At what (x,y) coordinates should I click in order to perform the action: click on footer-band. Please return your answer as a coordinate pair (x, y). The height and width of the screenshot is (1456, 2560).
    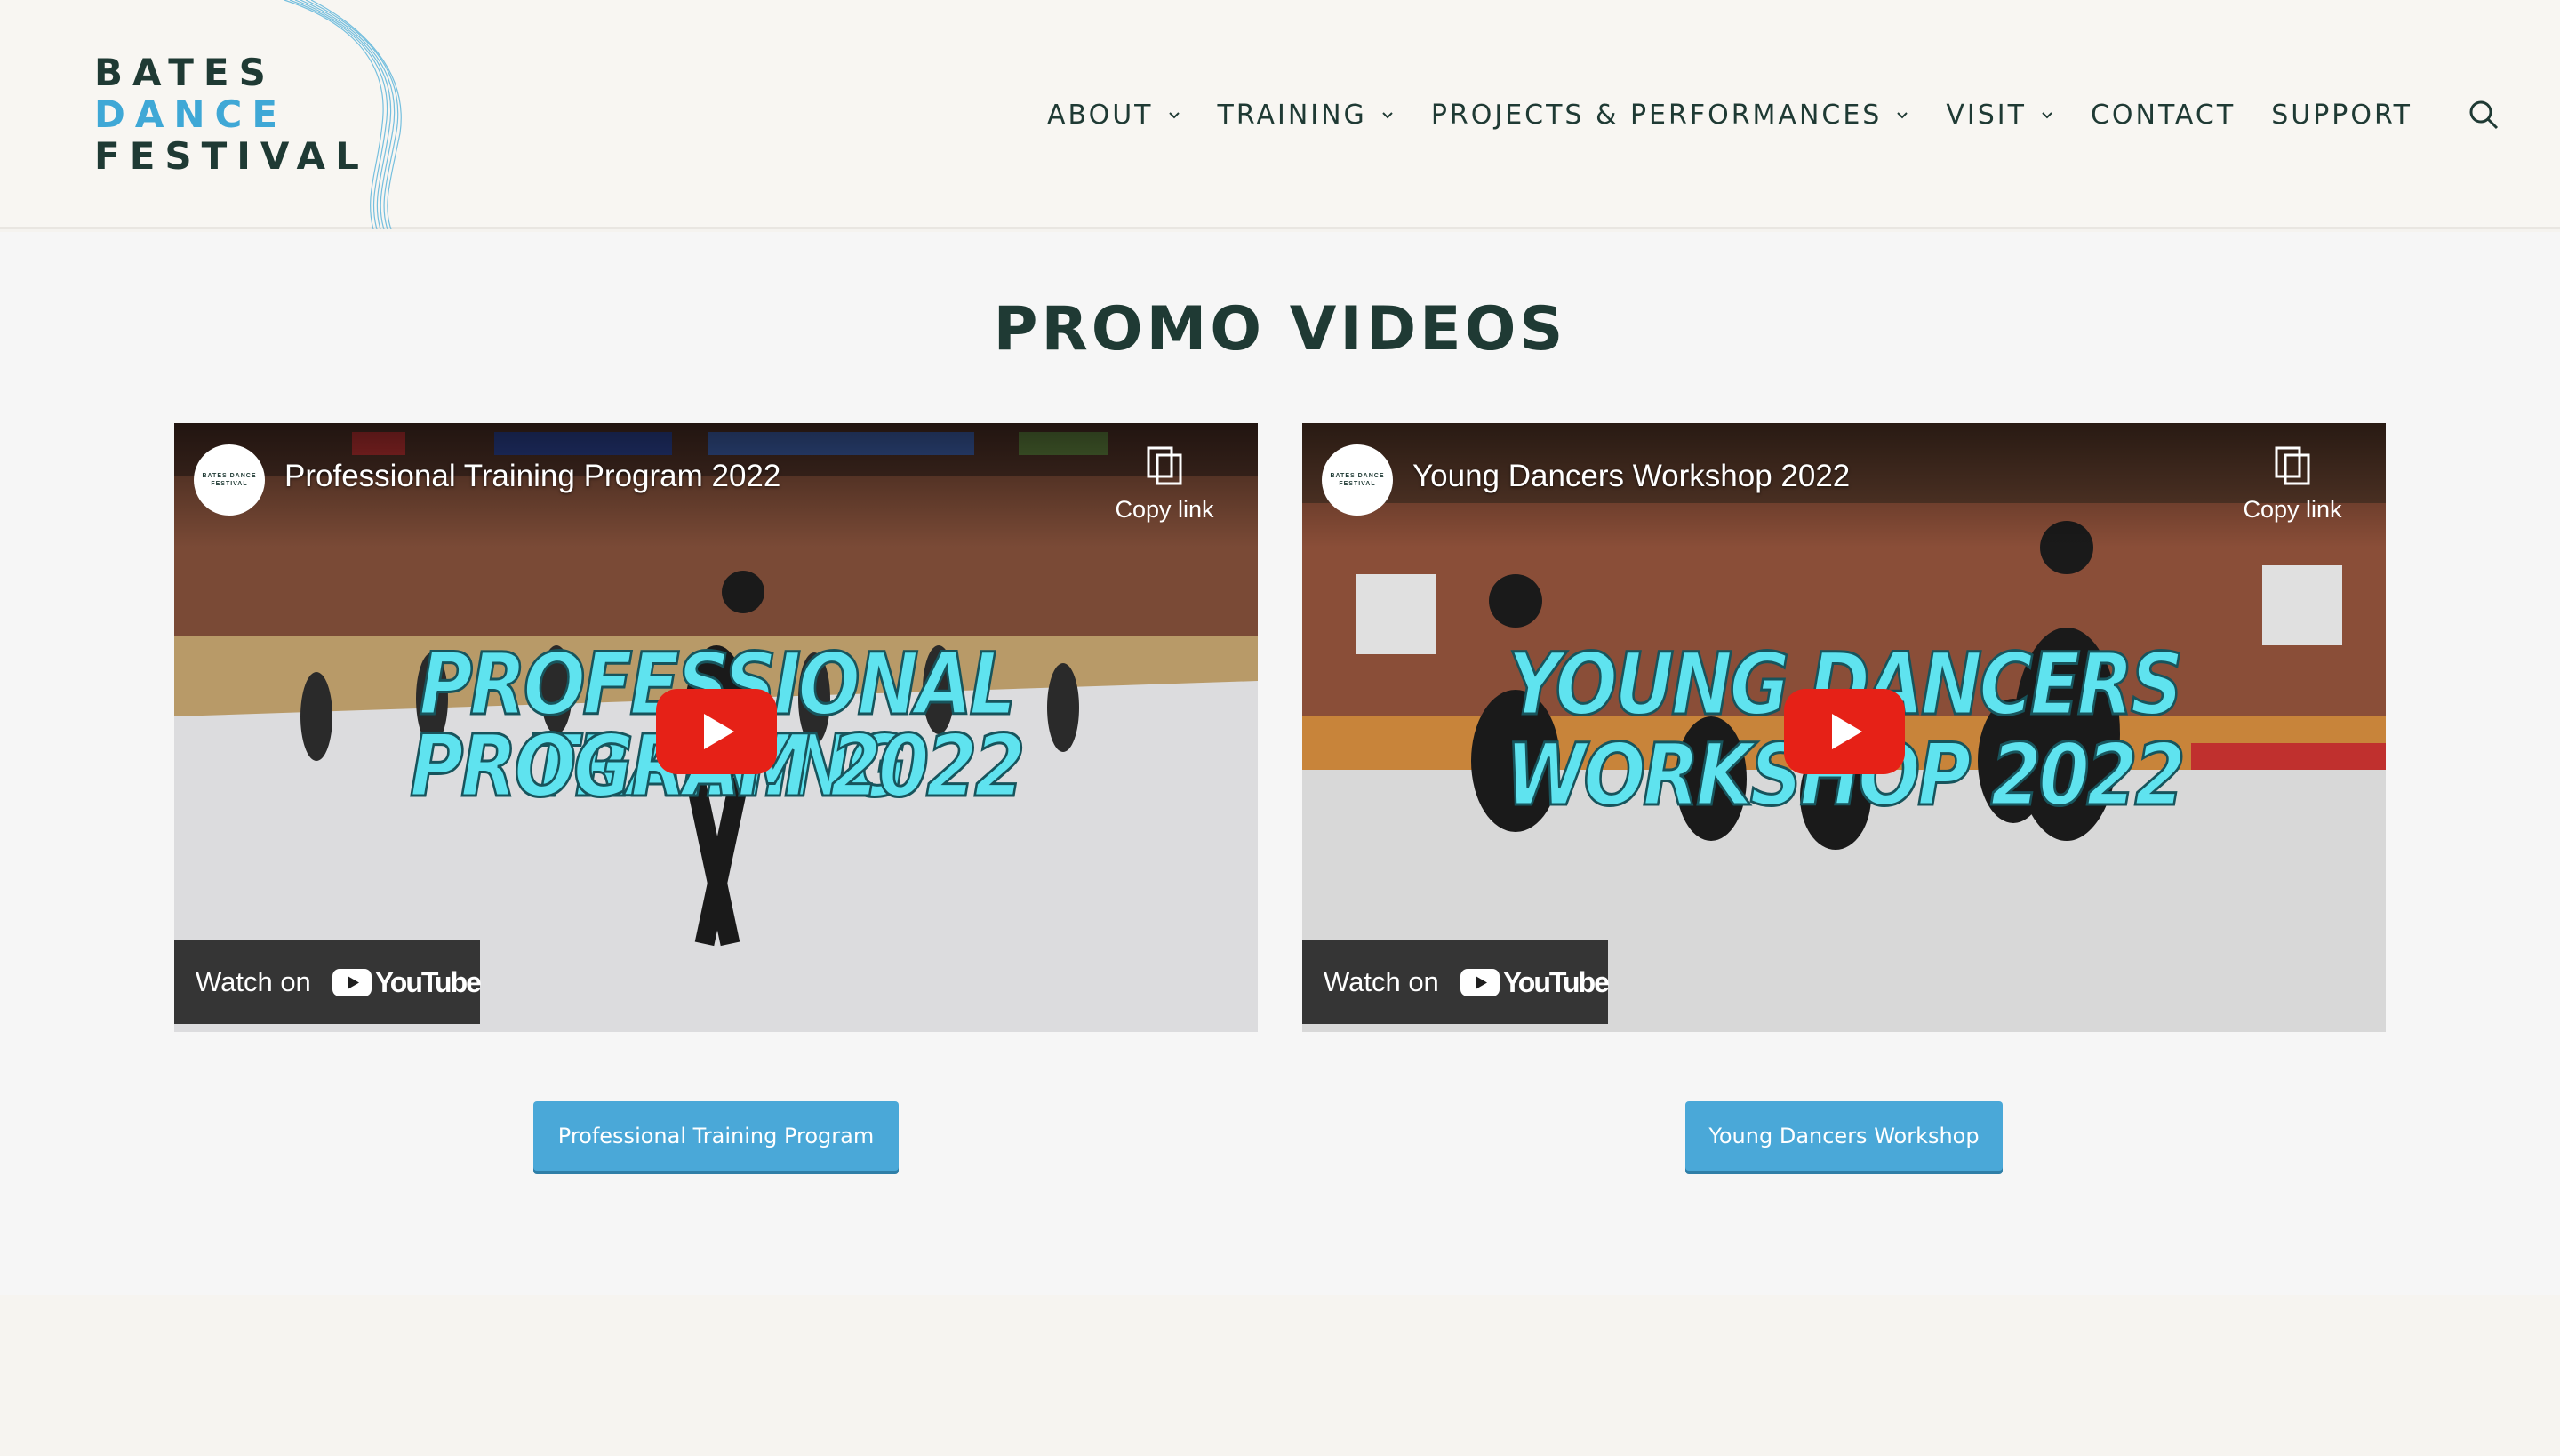
    Looking at the image, I should click on (1280, 1375).